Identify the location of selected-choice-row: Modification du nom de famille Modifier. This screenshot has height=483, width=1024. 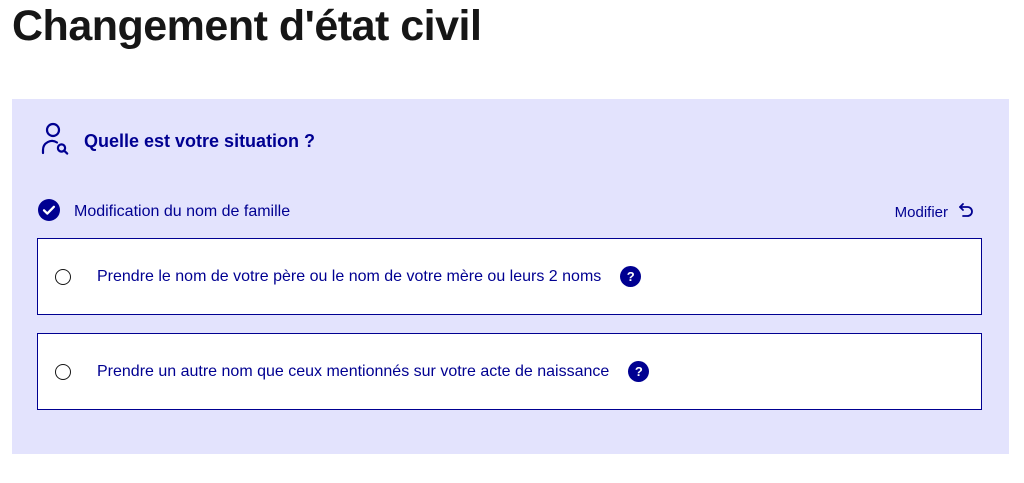
(506, 212).